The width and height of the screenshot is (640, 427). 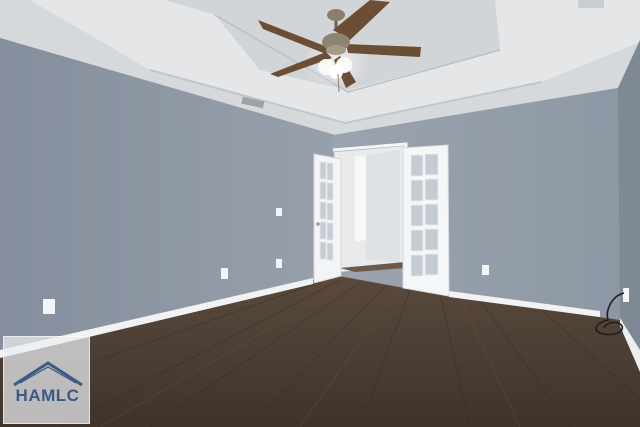 What do you see at coordinates (47, 395) in the screenshot?
I see `watermark-text: HAMLC` at bounding box center [47, 395].